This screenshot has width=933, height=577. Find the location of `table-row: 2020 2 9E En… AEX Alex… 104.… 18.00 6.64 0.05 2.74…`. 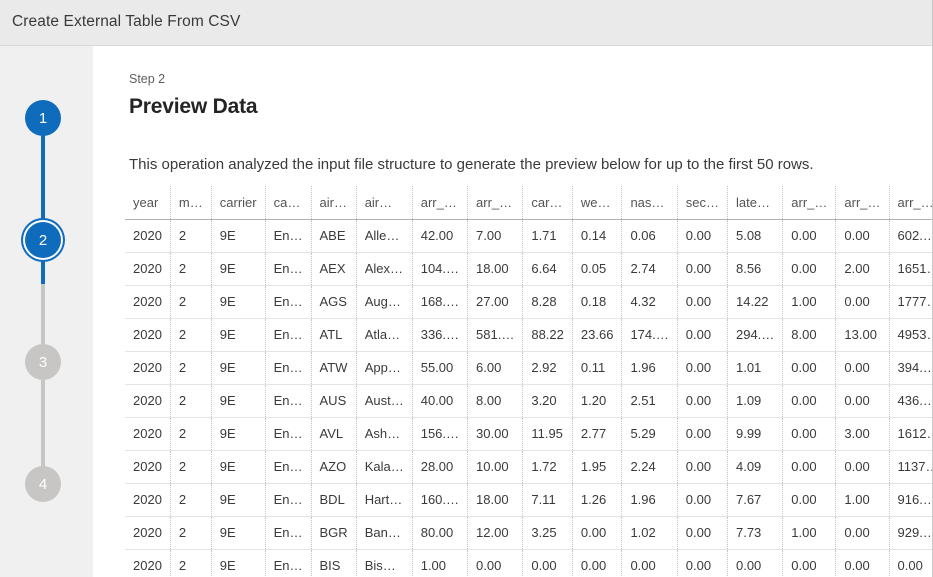

table-row: 2020 2 9E En… AEX Alex… 104.… 18.00 6.64 0.05 2.74… is located at coordinates (528, 269).